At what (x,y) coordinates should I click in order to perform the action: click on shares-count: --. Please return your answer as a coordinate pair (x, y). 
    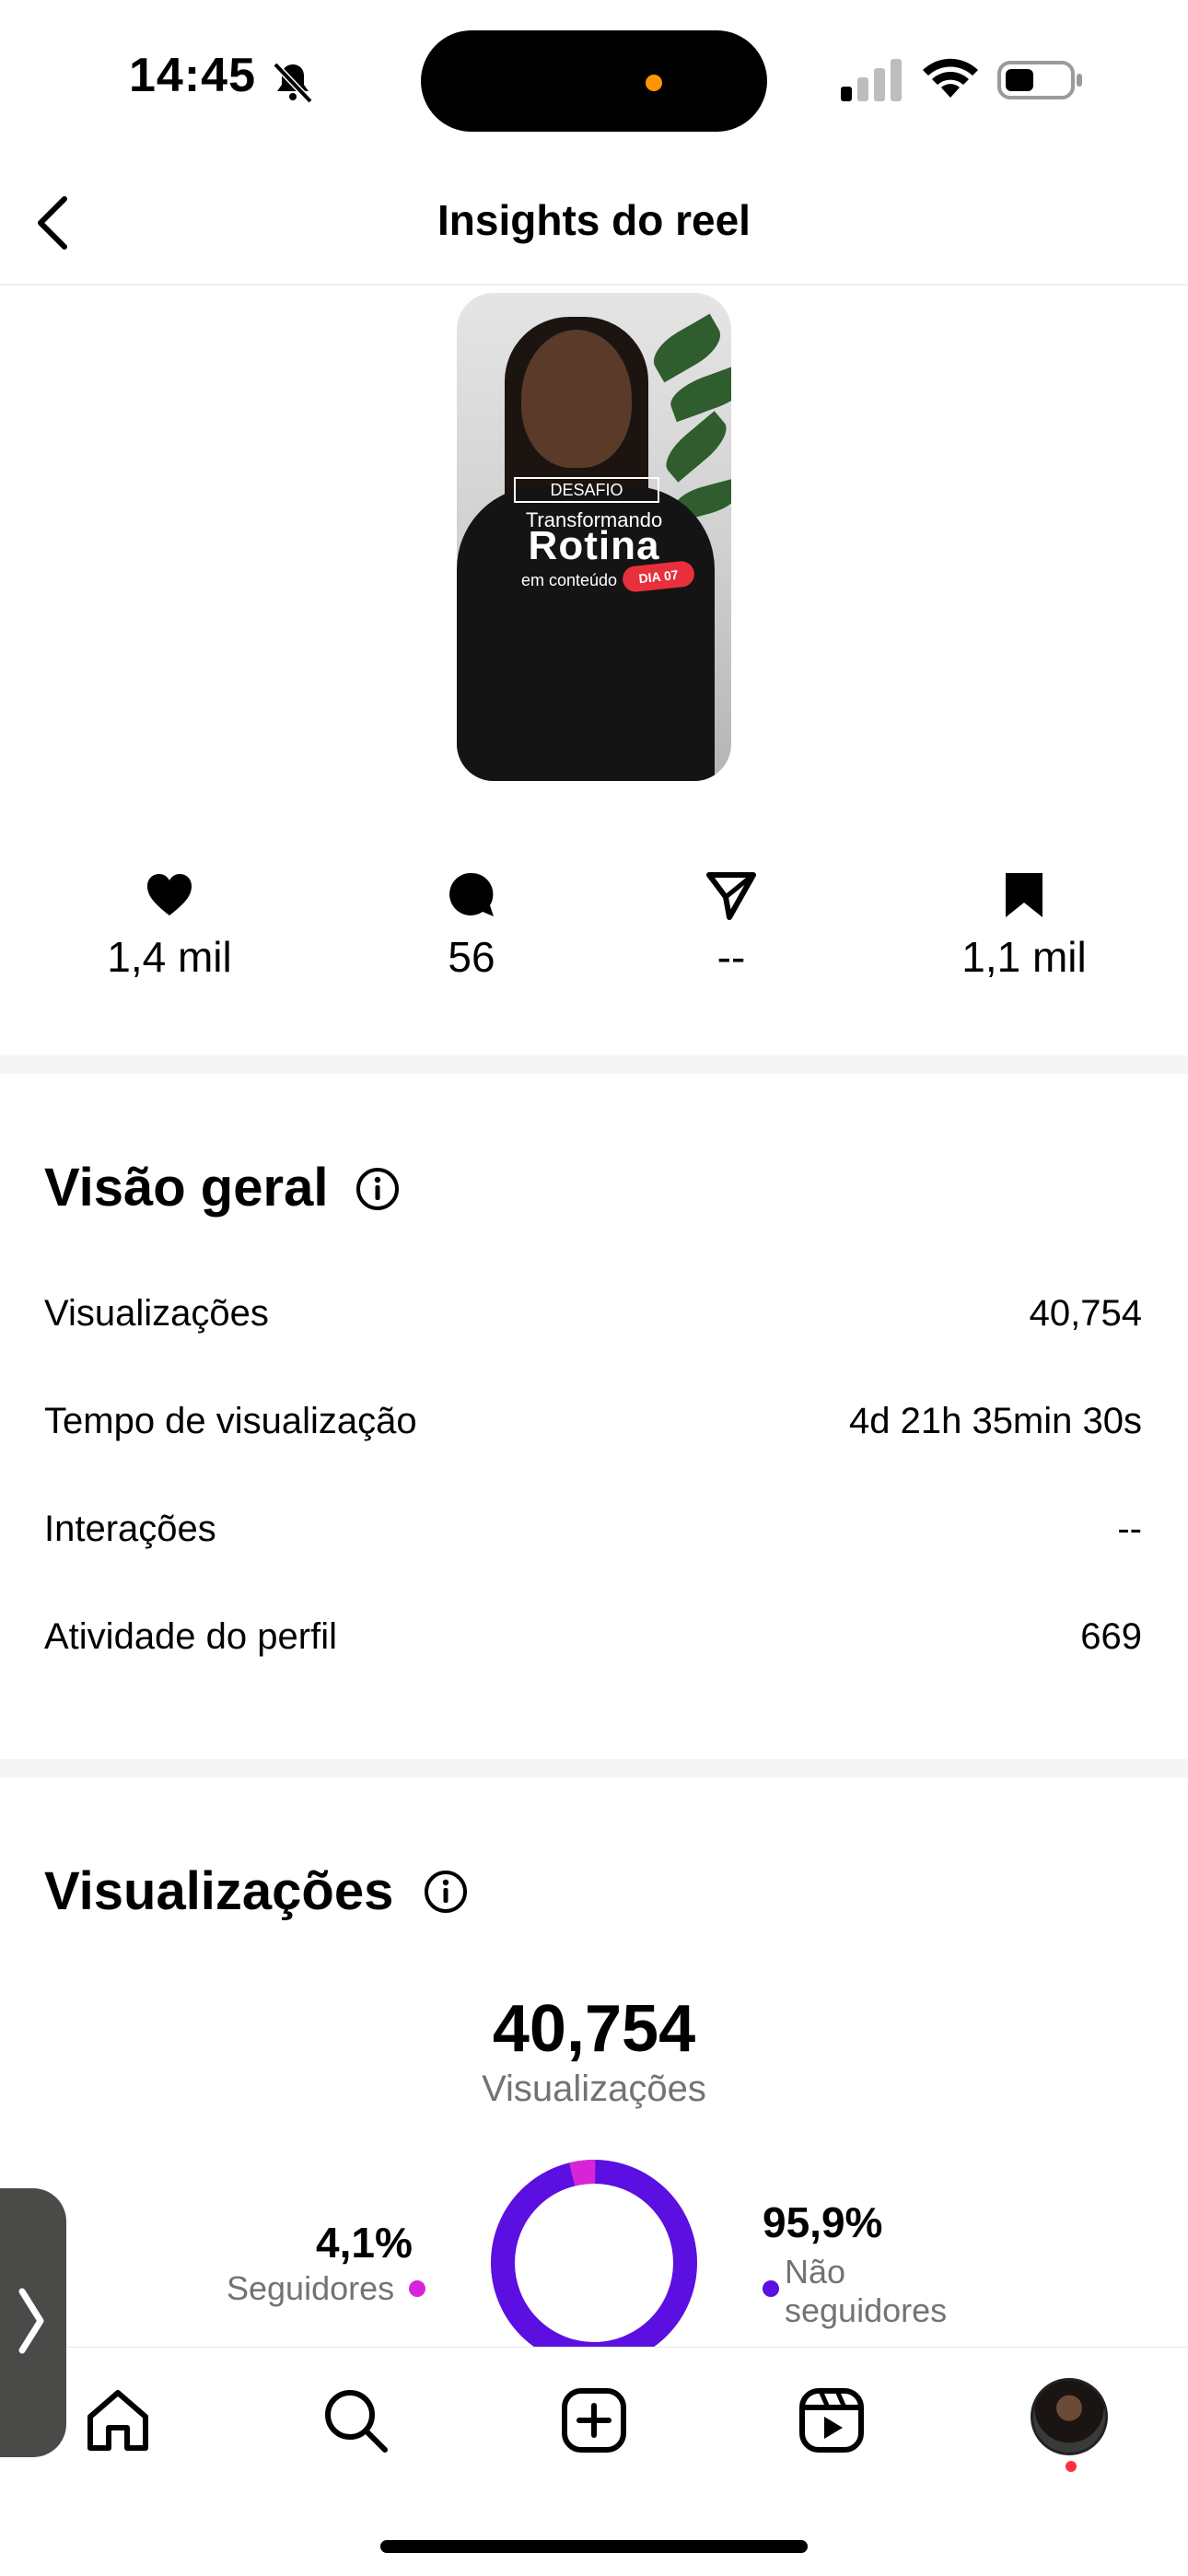
    Looking at the image, I should click on (731, 957).